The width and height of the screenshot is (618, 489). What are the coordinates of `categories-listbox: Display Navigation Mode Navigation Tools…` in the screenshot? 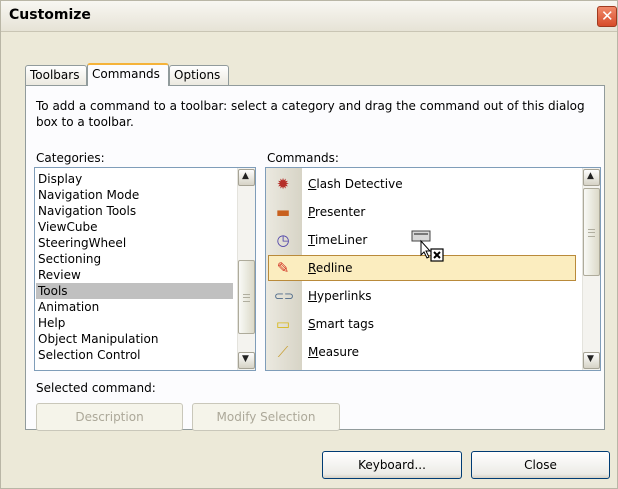 It's located at (145, 269).